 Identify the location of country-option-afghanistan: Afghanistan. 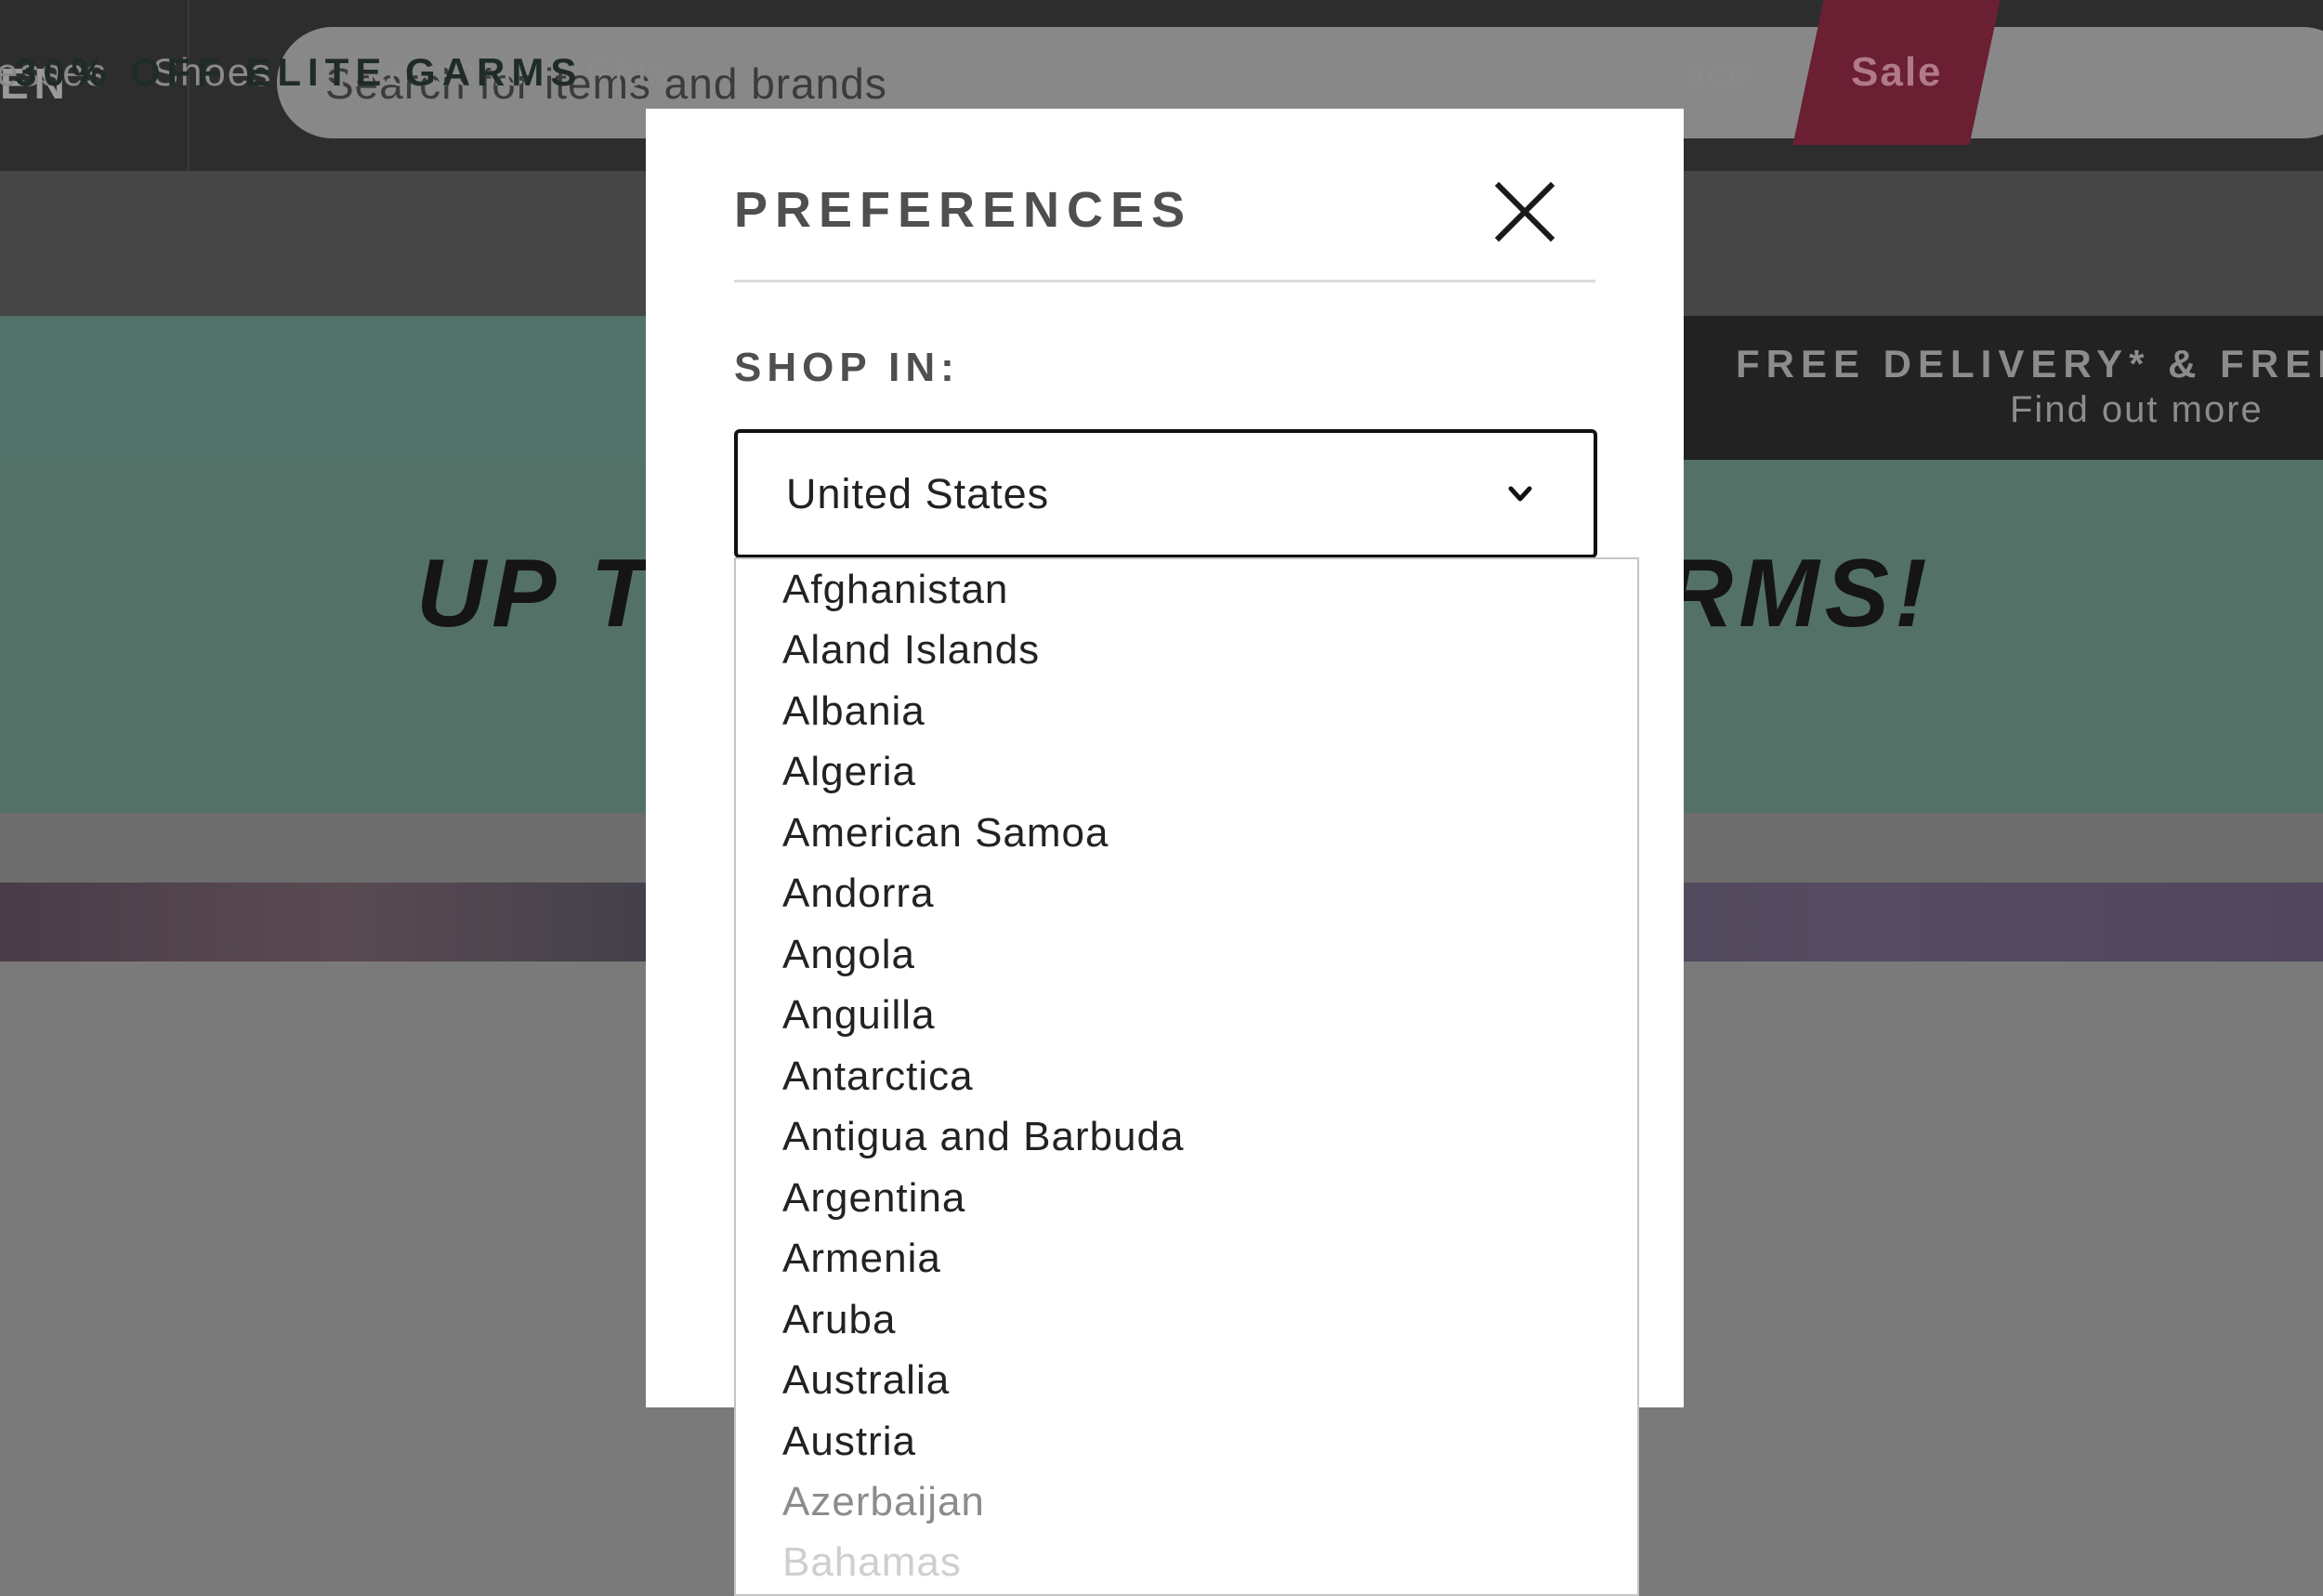
(895, 590).